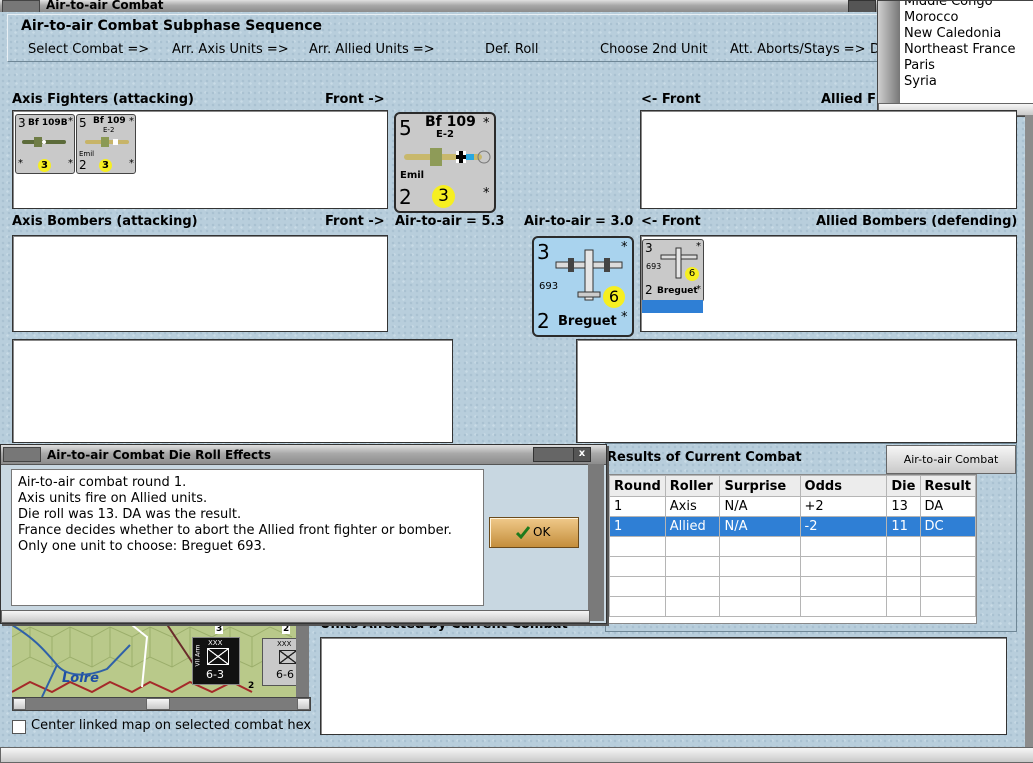 The image size is (1033, 763). I want to click on list-item: Middle Congo, so click(966, 5).